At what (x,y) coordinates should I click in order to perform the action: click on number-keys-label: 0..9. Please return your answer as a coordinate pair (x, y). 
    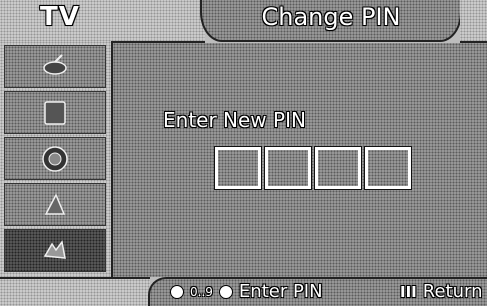
    Looking at the image, I should click on (201, 291).